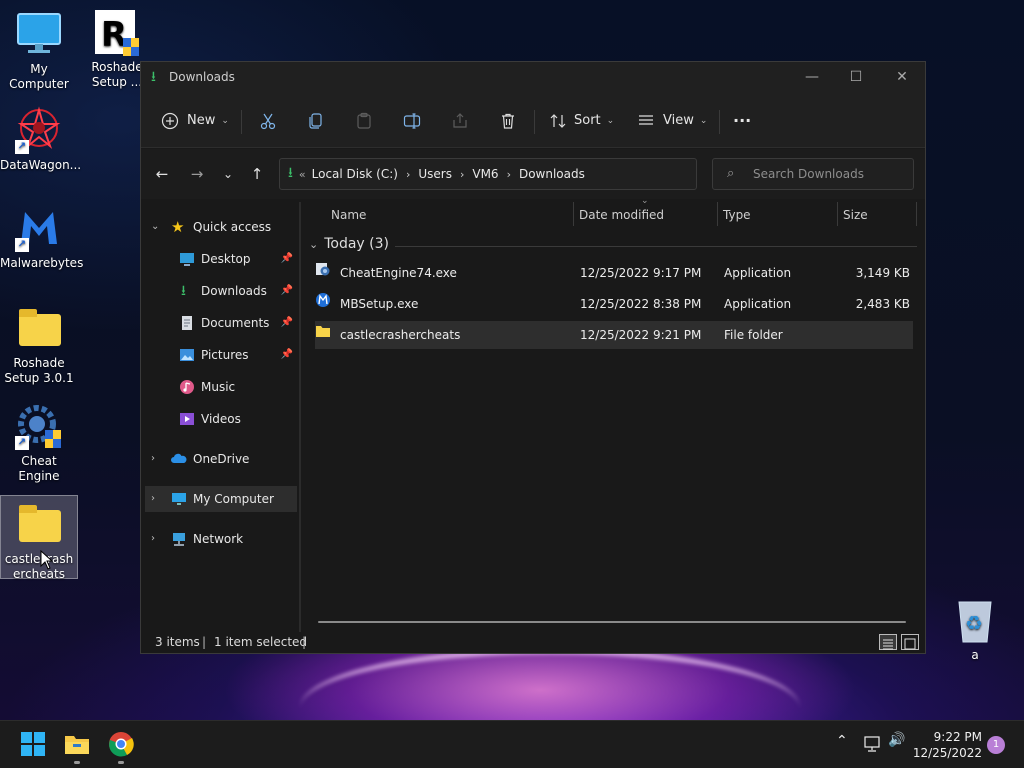 The height and width of the screenshot is (768, 1024). Describe the element at coordinates (226, 259) in the screenshot. I see `sidebar-label: Desktop` at that location.